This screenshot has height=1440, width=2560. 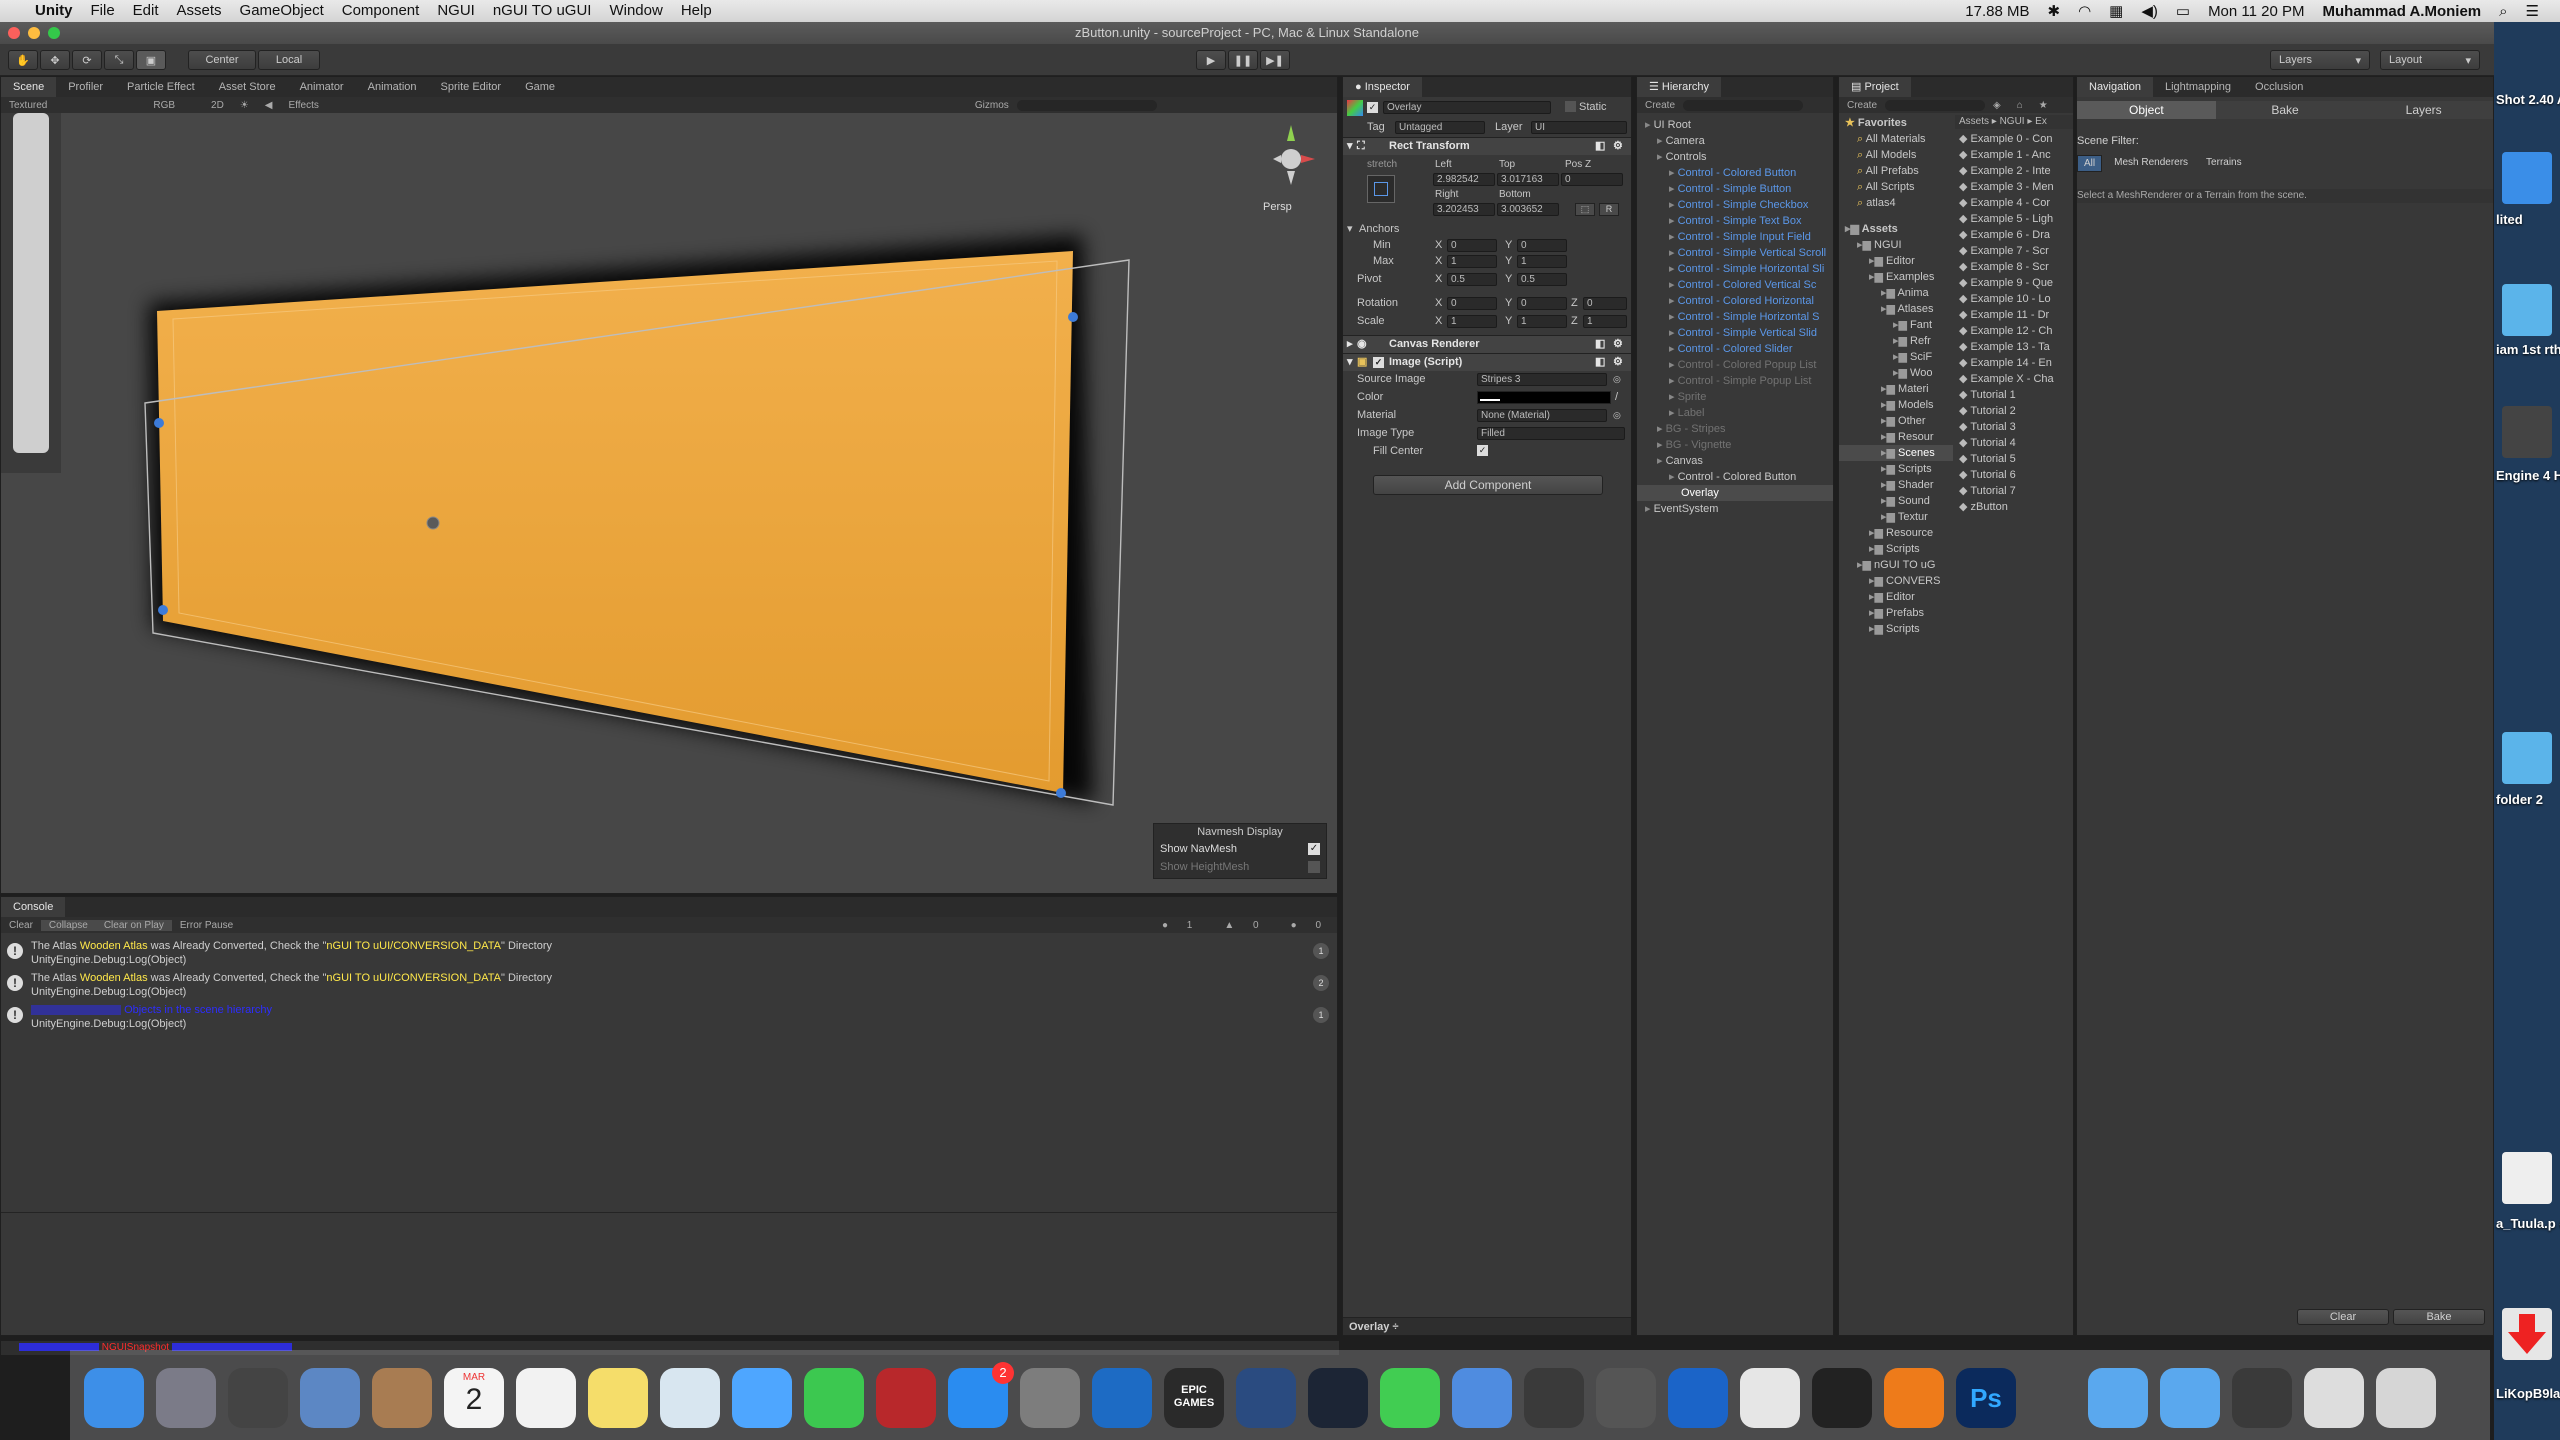 What do you see at coordinates (1735, 413) in the screenshot?
I see `hierarchy-item: ▸ Label` at bounding box center [1735, 413].